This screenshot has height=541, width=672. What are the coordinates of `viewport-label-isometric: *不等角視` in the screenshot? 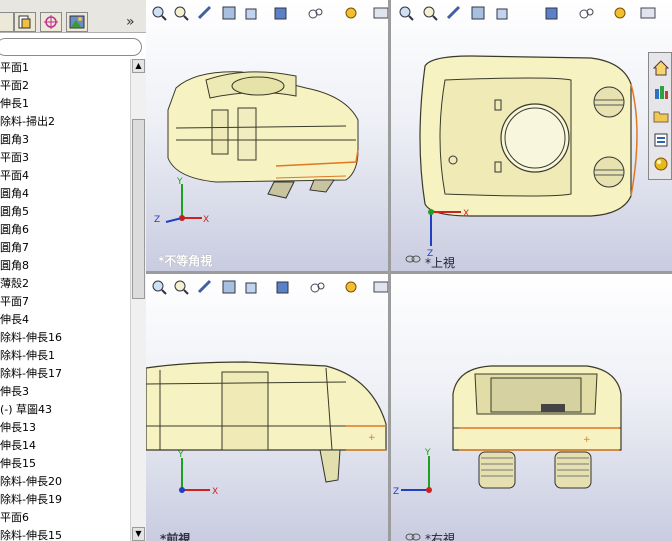 It's located at (185, 261).